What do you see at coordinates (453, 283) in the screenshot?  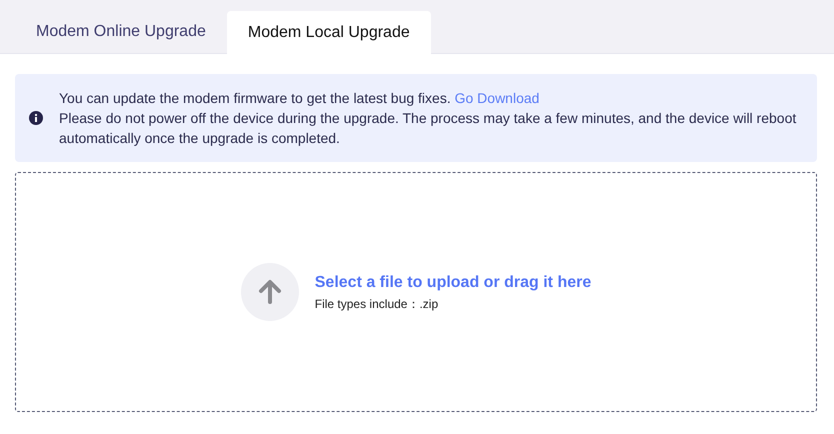 I see `upload-prompt: Select a file to upload or drag it here` at bounding box center [453, 283].